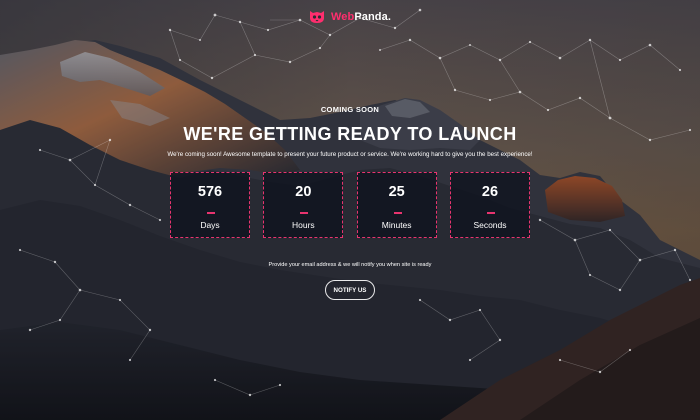  I want to click on brand-logo: WebPanda., so click(350, 17).